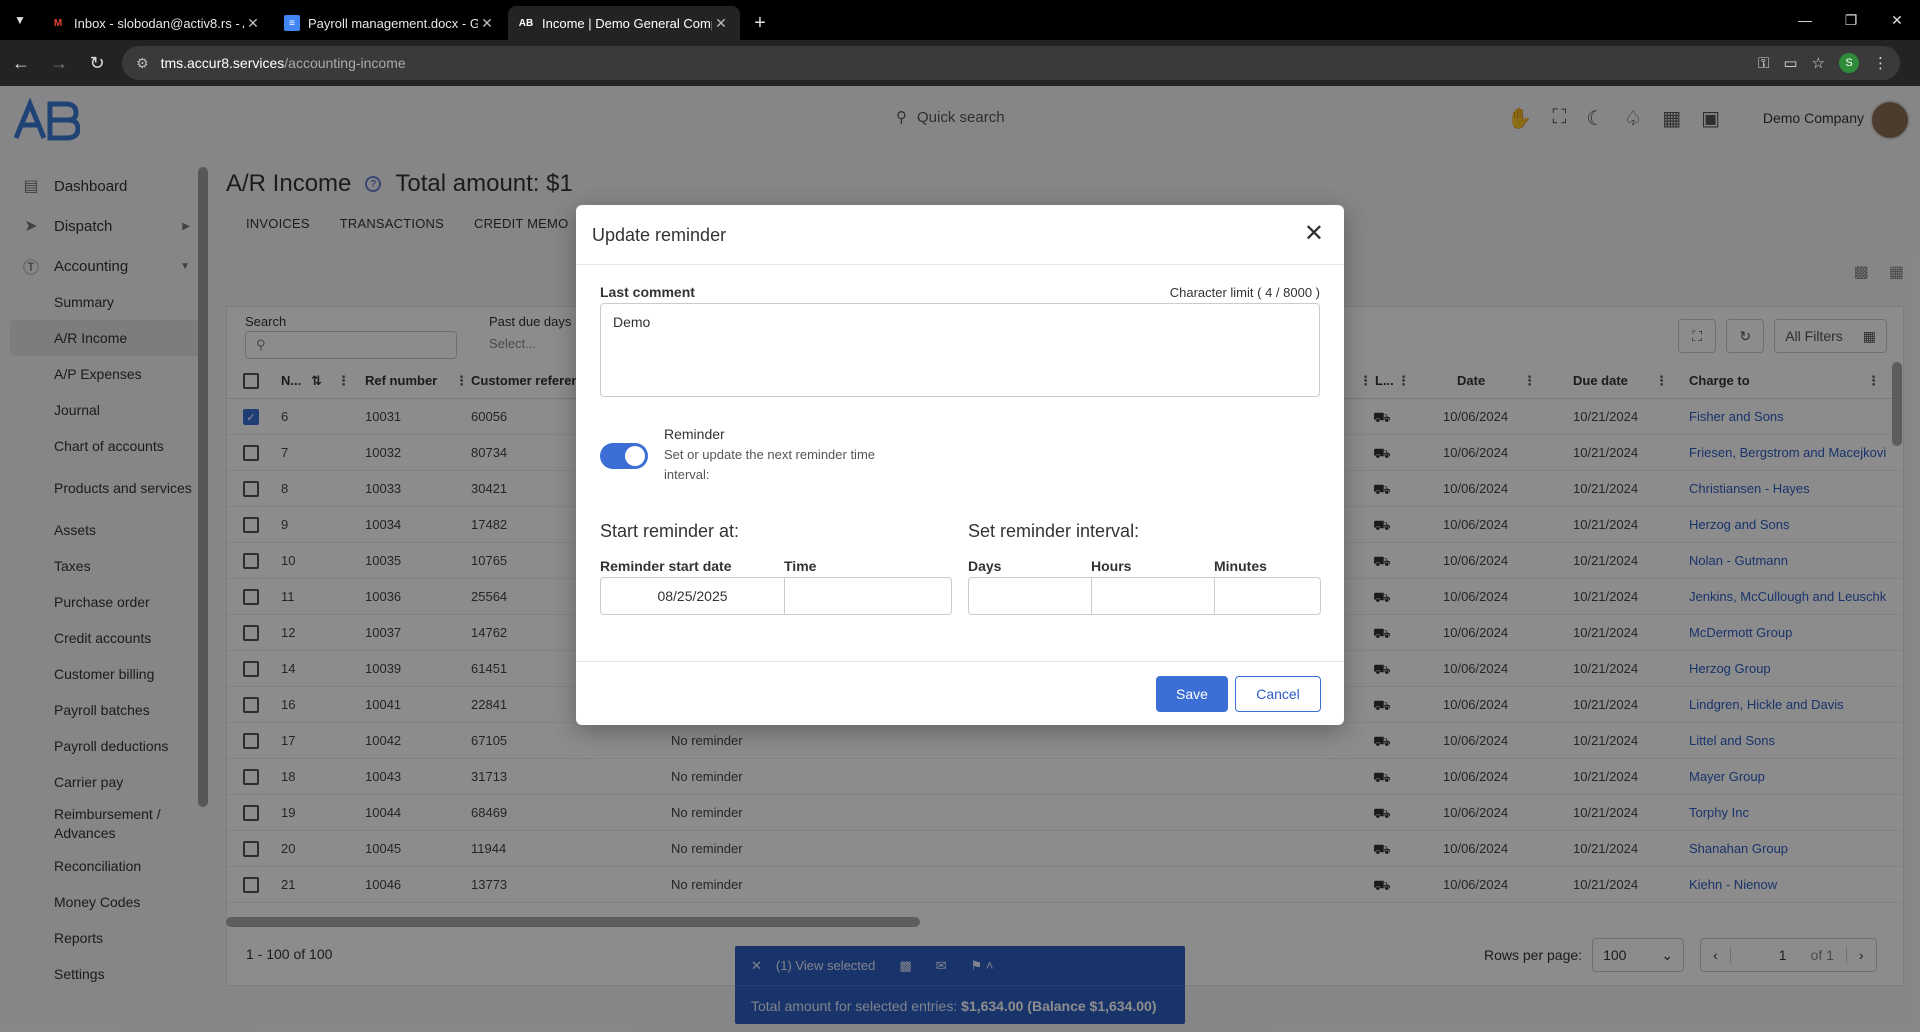 The image size is (1920, 1032). Describe the element at coordinates (1805, 20) in the screenshot. I see `minimize-icon: —` at that location.